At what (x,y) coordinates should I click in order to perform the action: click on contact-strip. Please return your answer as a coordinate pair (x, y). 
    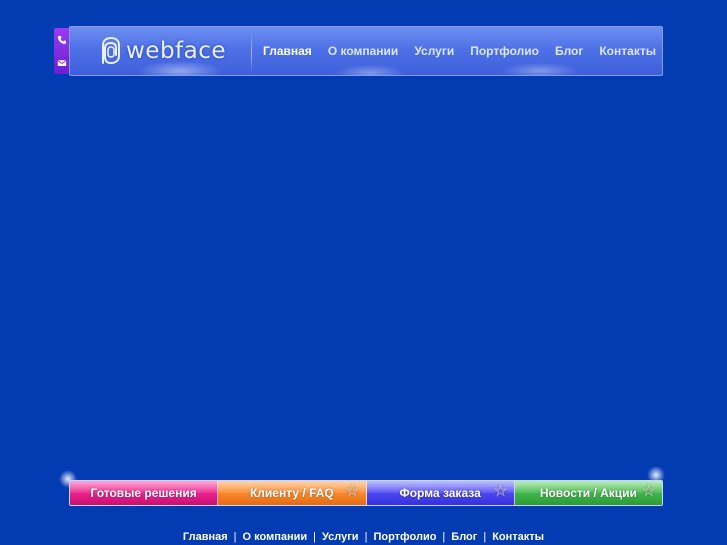
    Looking at the image, I should click on (61, 51).